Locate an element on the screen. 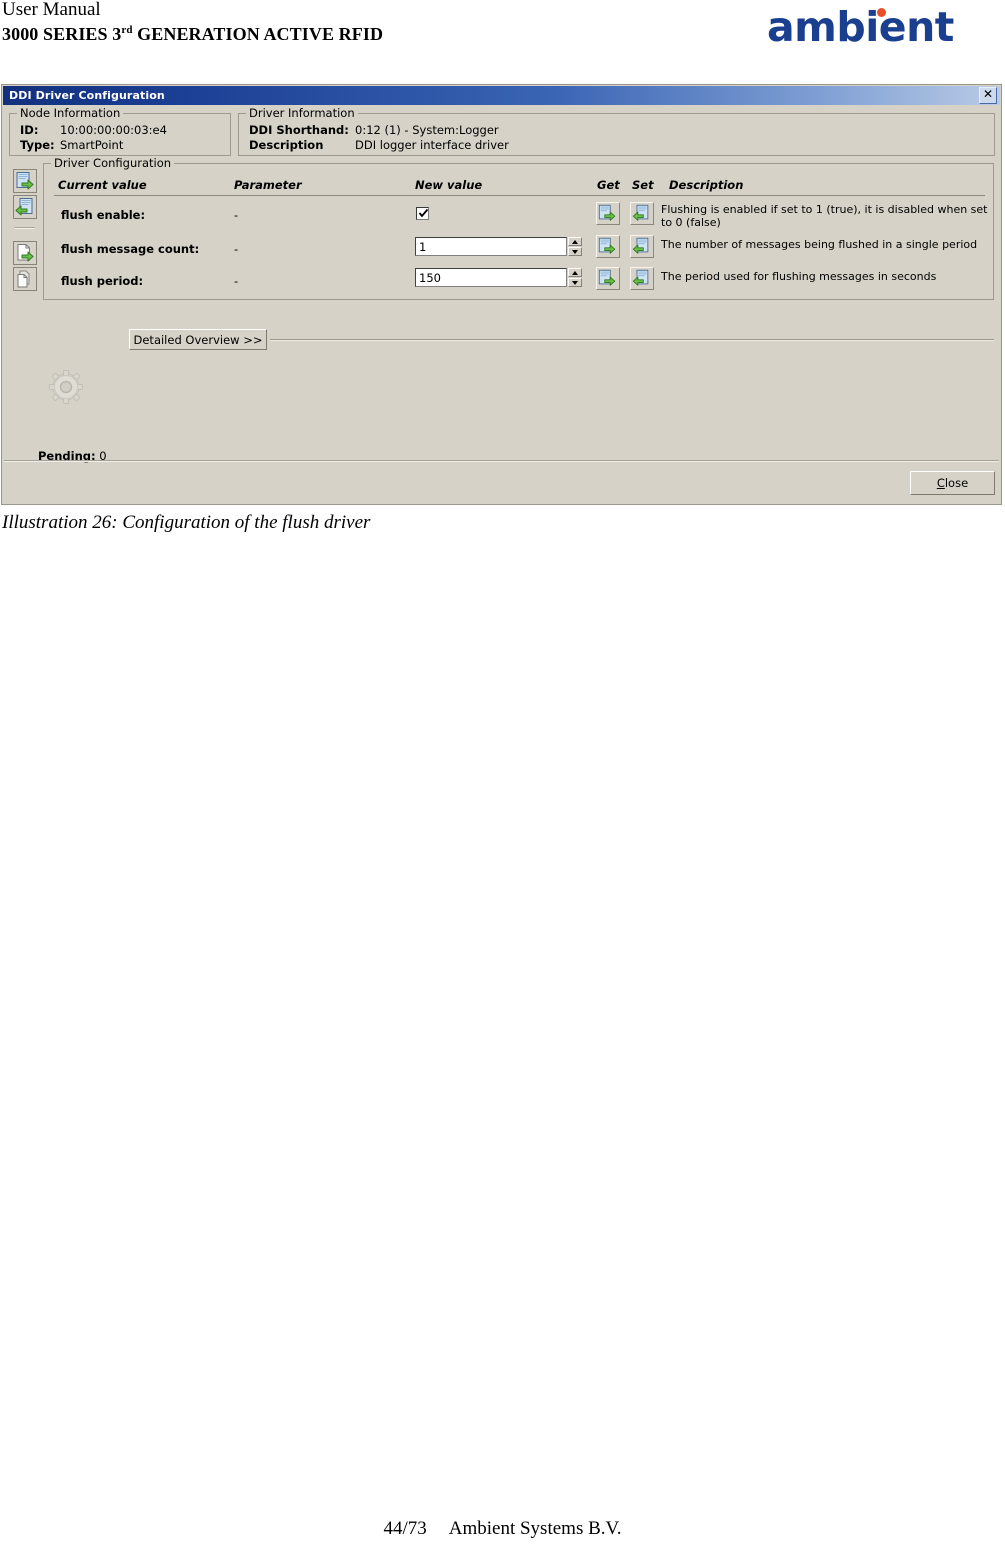 Image resolution: width=1005 pixels, height=1552 pixels. node-type-value: SmartPoint is located at coordinates (92, 145).